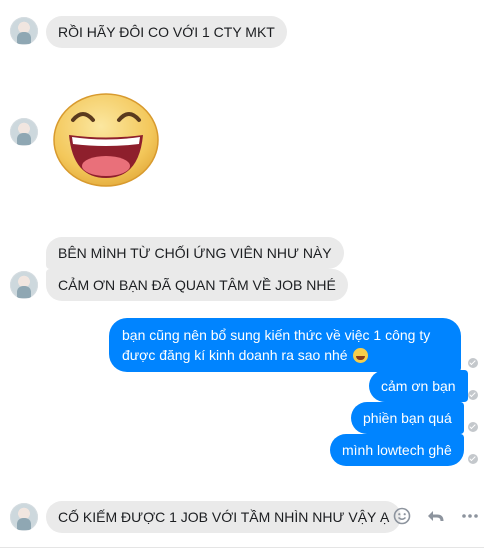  What do you see at coordinates (361, 355) in the screenshot?
I see `grinning-face-icon` at bounding box center [361, 355].